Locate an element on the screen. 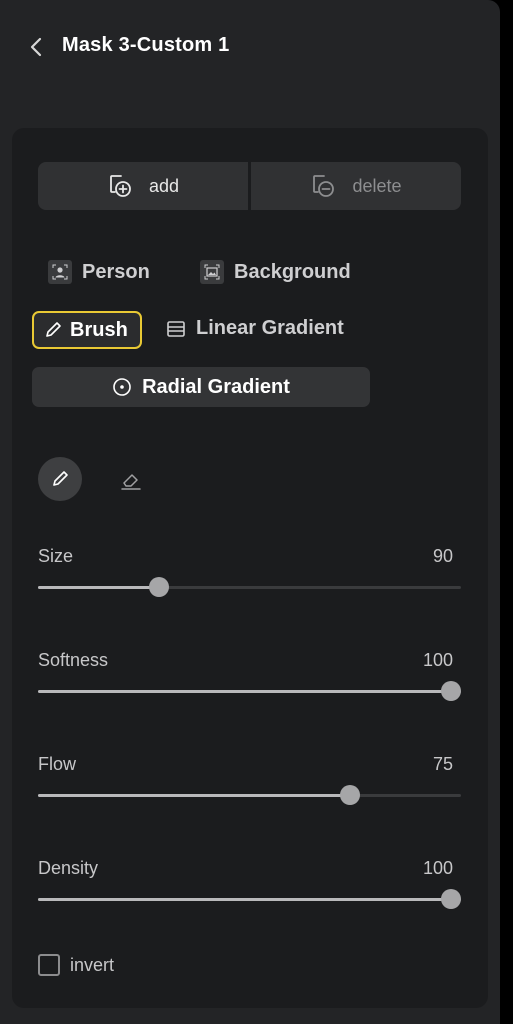 The image size is (513, 1024). add-label: add is located at coordinates (164, 185).